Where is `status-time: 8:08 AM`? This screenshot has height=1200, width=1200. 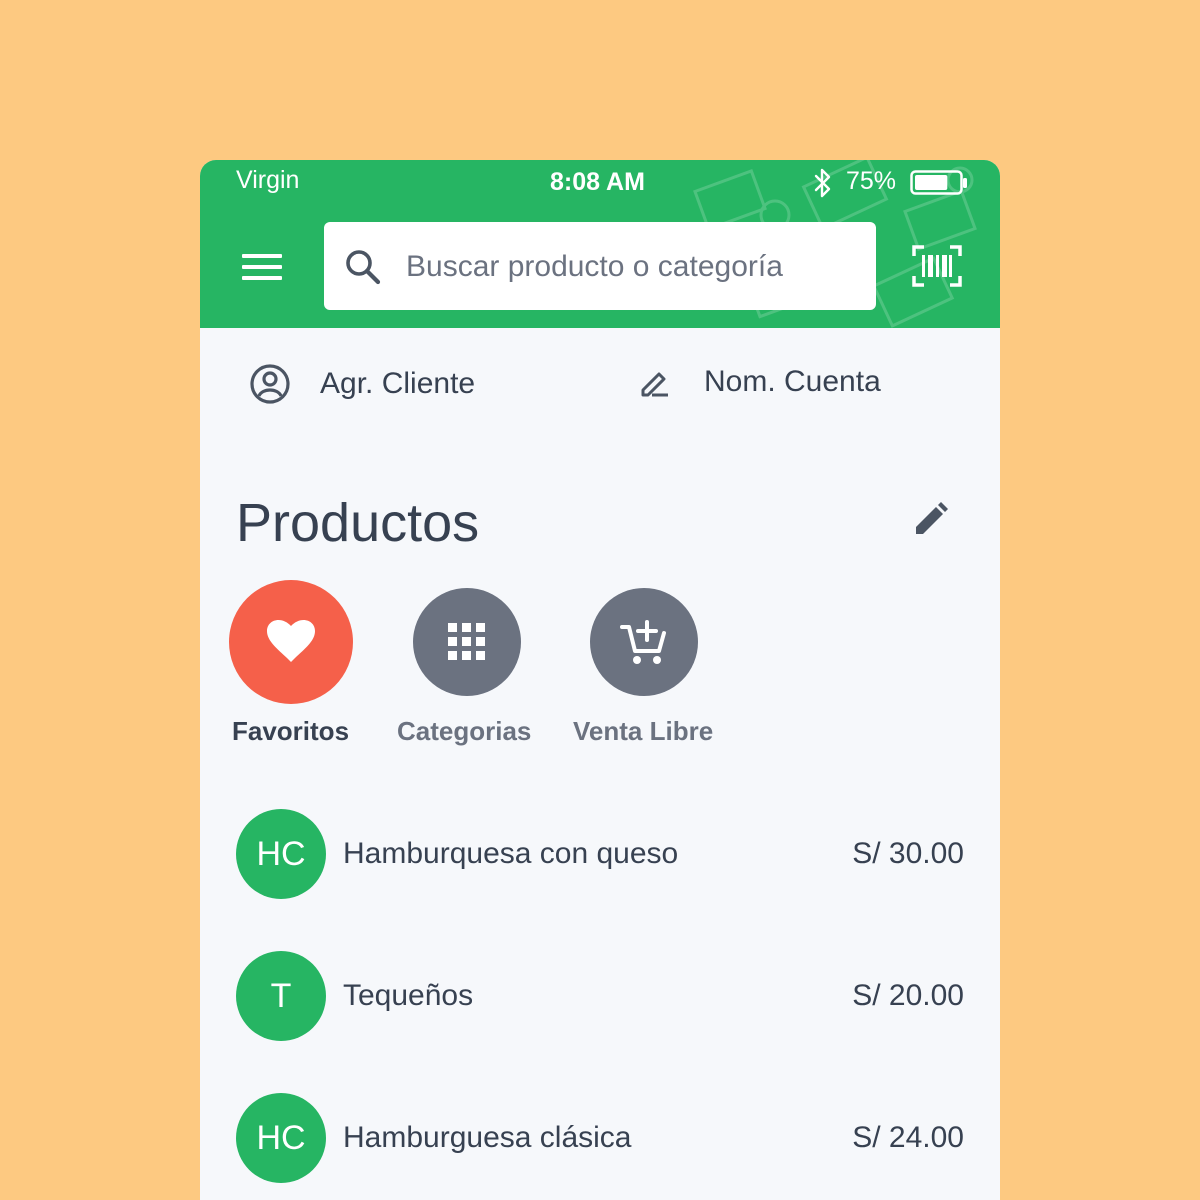
status-time: 8:08 AM is located at coordinates (597, 182).